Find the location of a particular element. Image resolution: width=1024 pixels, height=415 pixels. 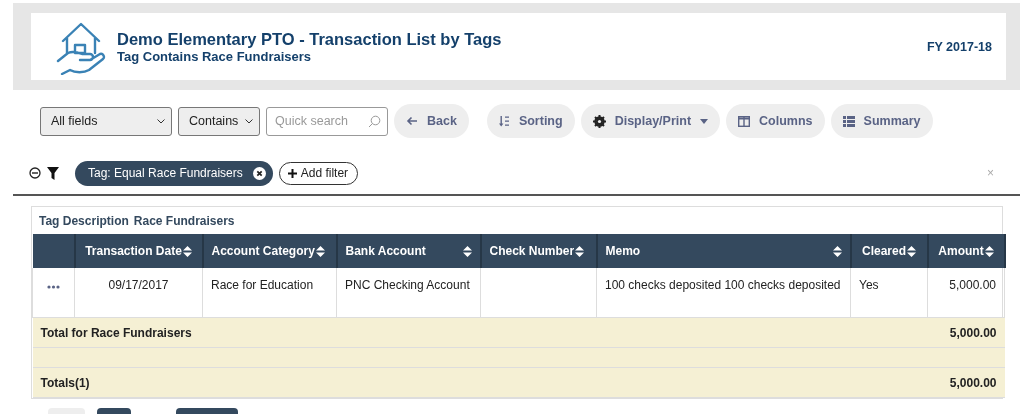

search-icon is located at coordinates (374, 121).